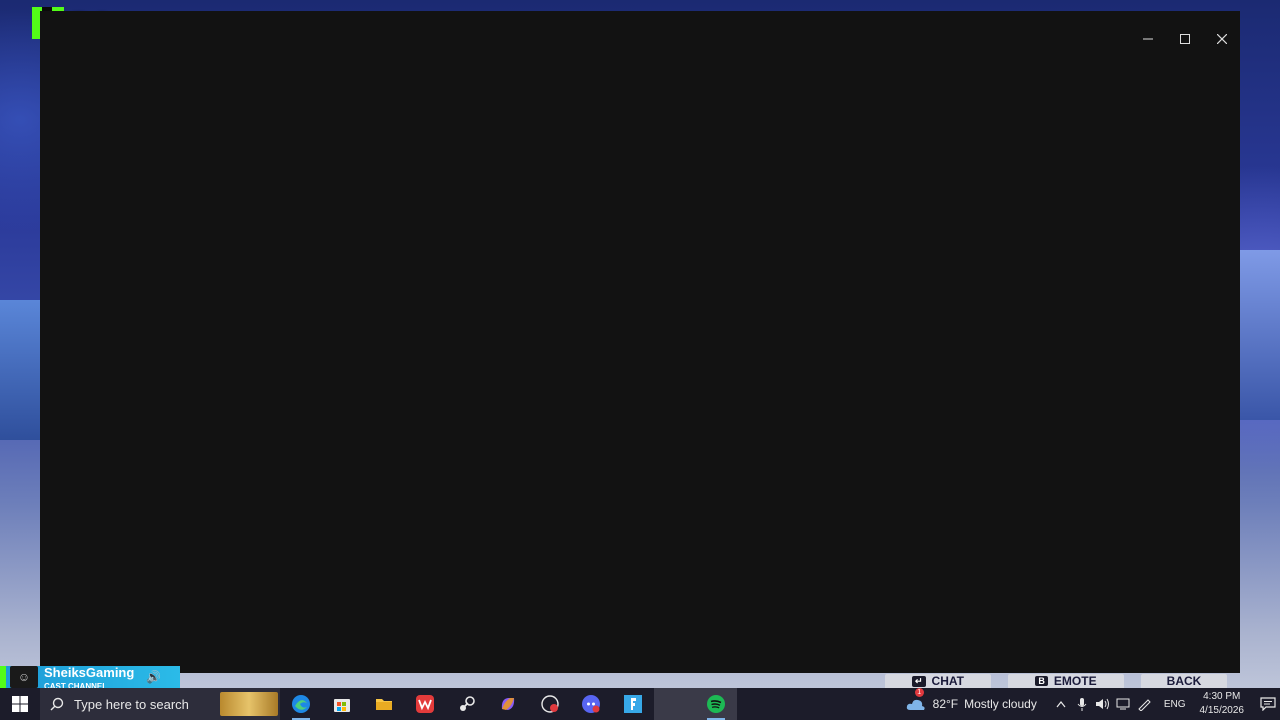 This screenshot has width=1280, height=720. Describe the element at coordinates (674, 704) in the screenshot. I see `taskbar-app-blank` at that location.